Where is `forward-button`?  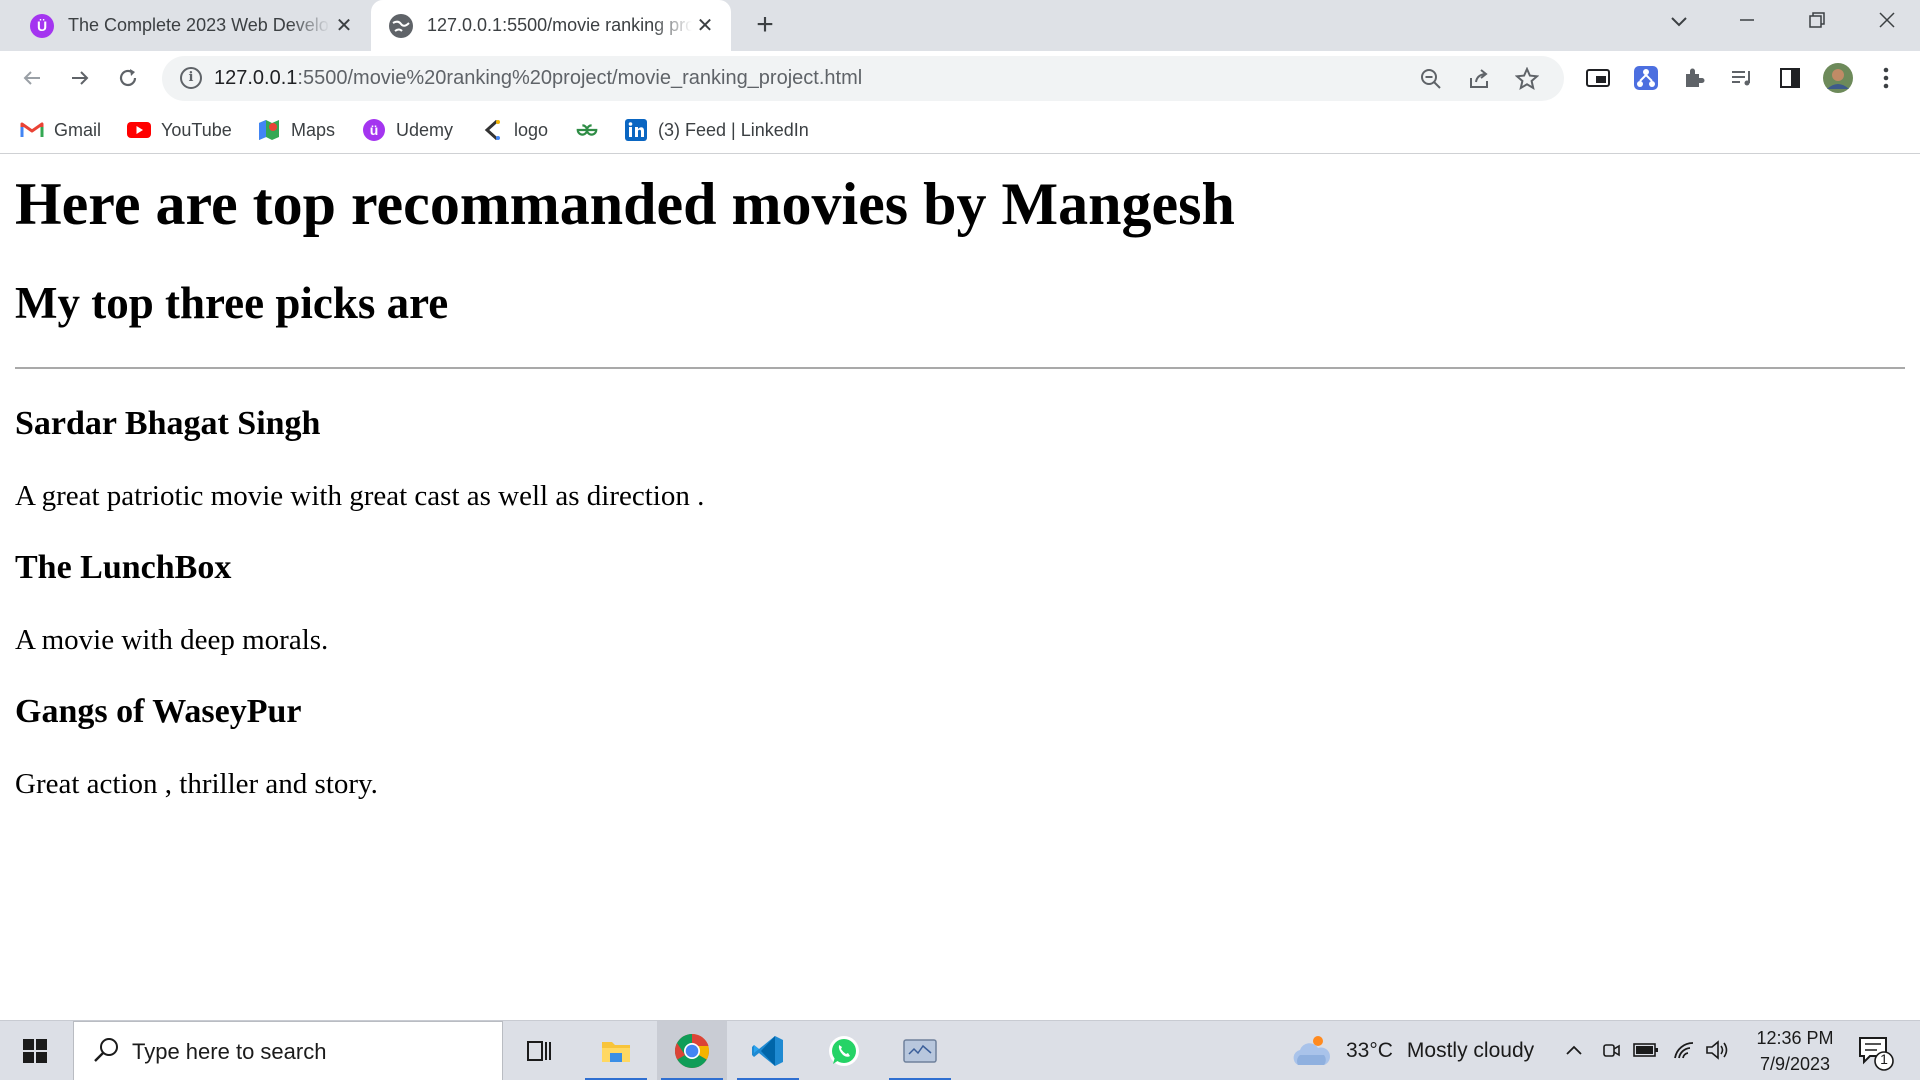
forward-button is located at coordinates (80, 78).